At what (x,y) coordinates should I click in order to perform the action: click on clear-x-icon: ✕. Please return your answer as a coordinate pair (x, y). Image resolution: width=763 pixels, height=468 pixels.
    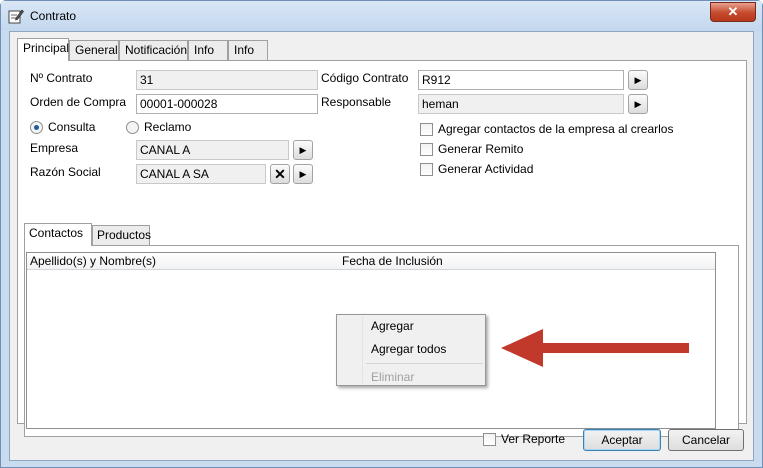
    Looking at the image, I should click on (280, 174).